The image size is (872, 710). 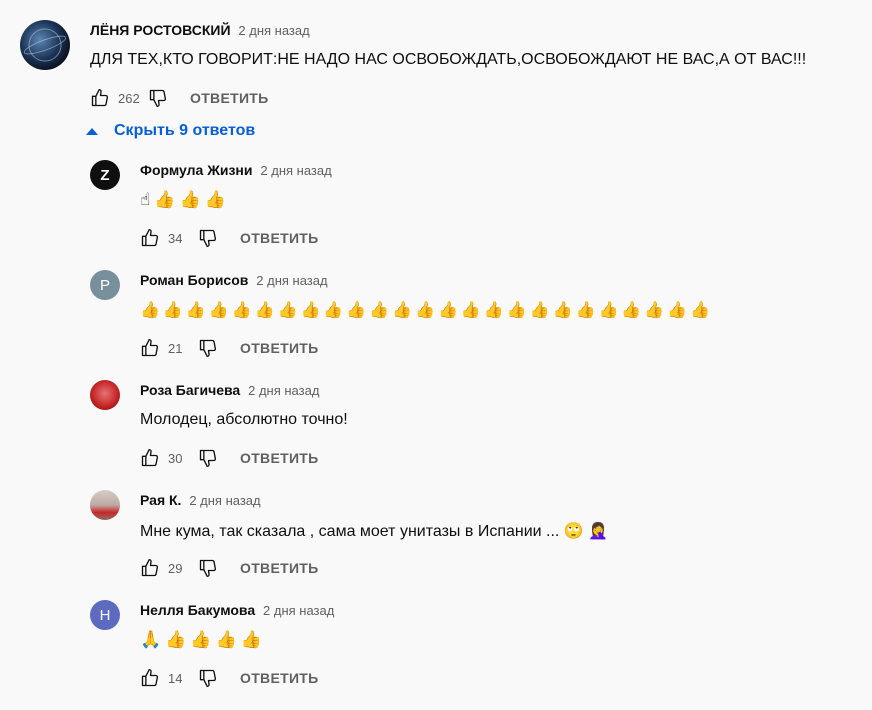 What do you see at coordinates (185, 130) in the screenshot?
I see `hide-replies-label: Скрыть 9 ответов` at bounding box center [185, 130].